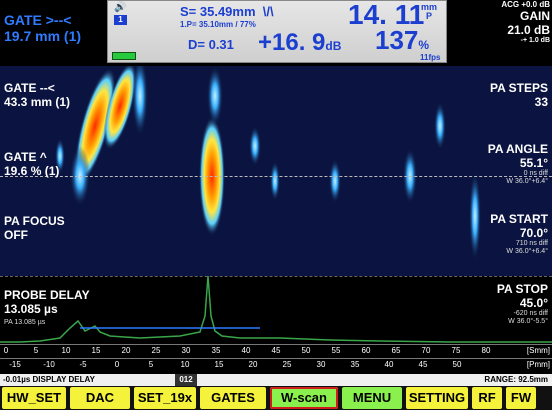 This screenshot has height=410, width=552. Describe the element at coordinates (518, 164) in the screenshot. I see `pa-angle-label: PA ANGLE 55.1° 0 ns diff W 36.0°+6.4°` at that location.